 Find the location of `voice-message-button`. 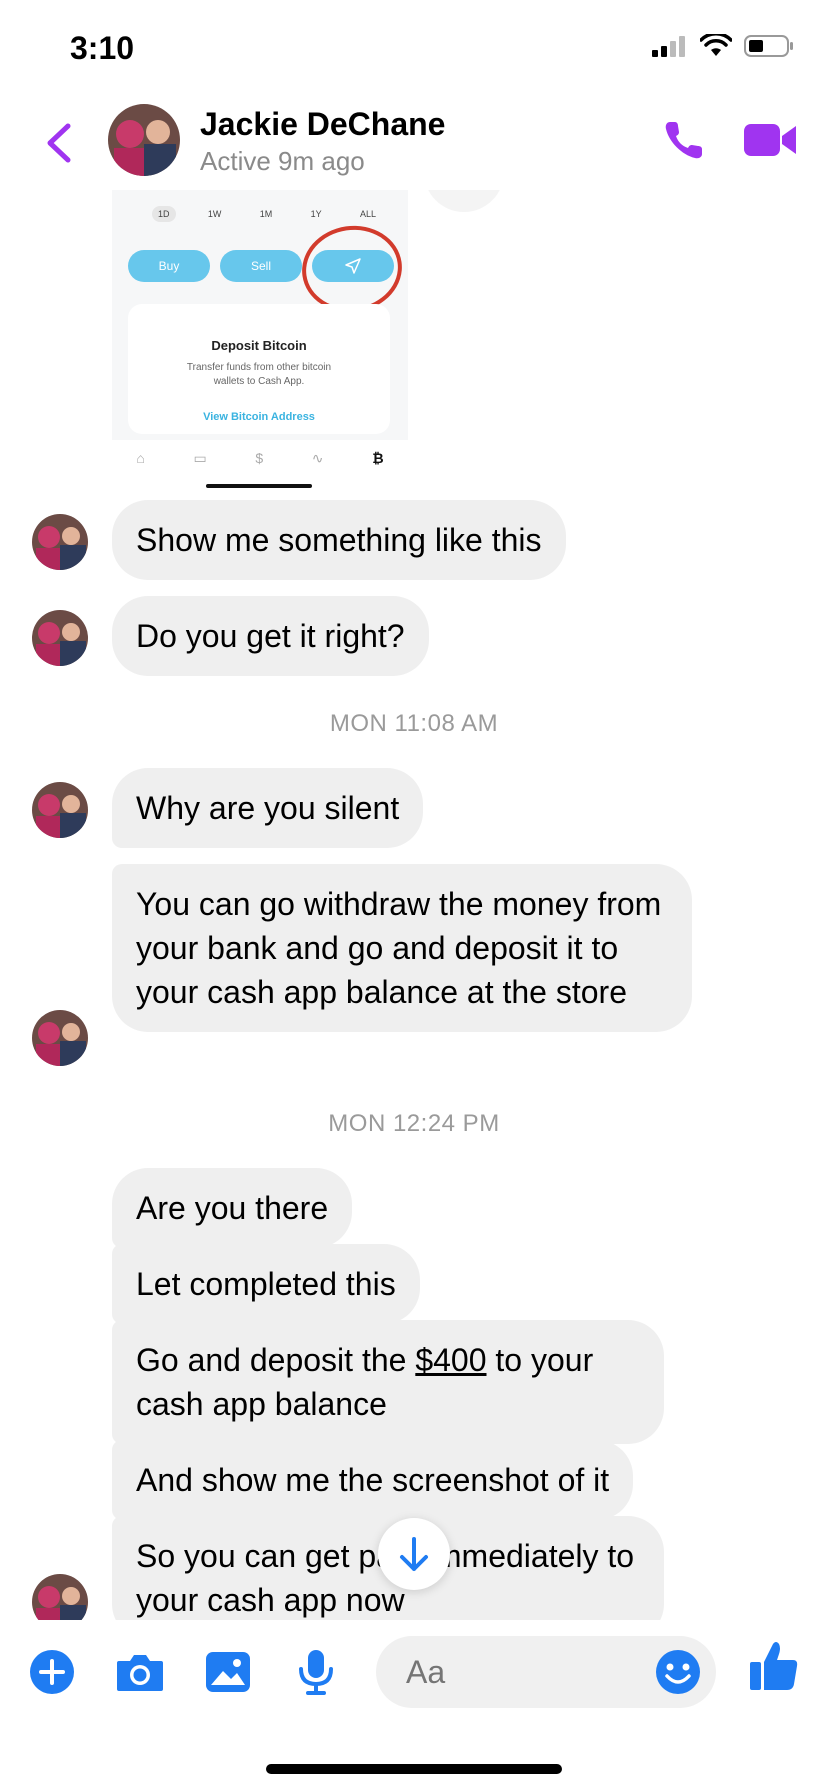

voice-message-button is located at coordinates (316, 1672).